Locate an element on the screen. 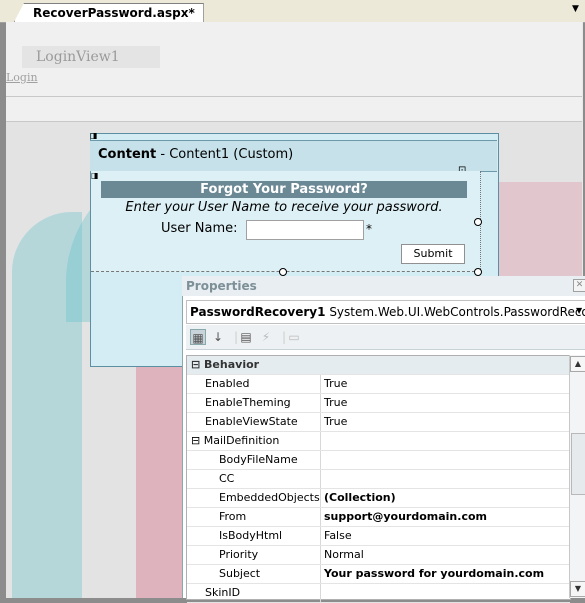 This screenshot has width=585, height=603. property-row: EnableViewState True is located at coordinates (378, 422).